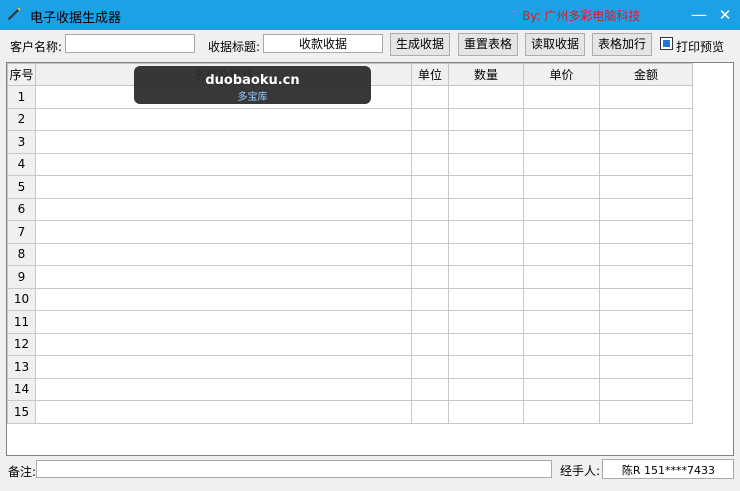 Image resolution: width=740 pixels, height=491 pixels. Describe the element at coordinates (21, 322) in the screenshot. I see `row-number-cell: 11` at that location.